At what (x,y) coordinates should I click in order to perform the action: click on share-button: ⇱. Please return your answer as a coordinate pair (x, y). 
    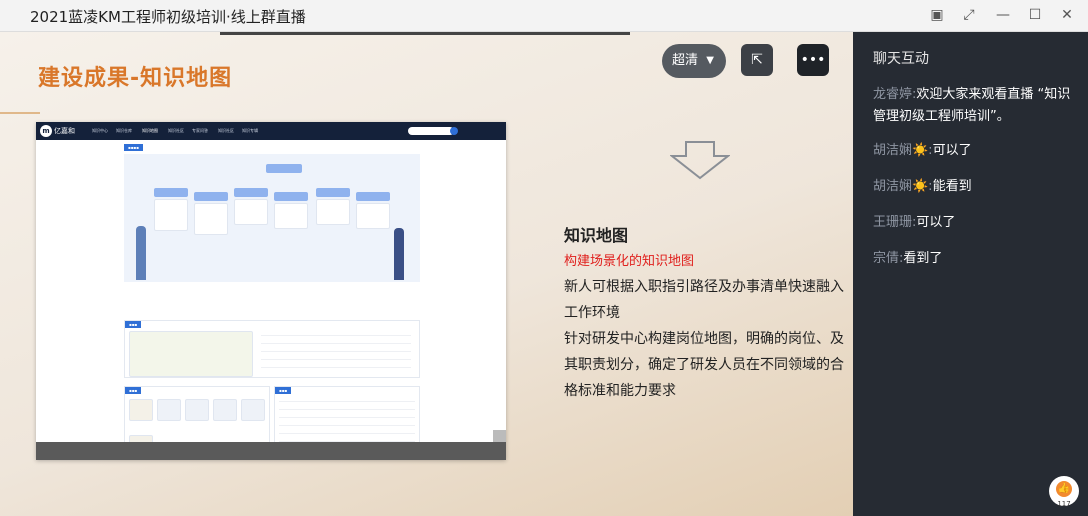
    Looking at the image, I should click on (757, 60).